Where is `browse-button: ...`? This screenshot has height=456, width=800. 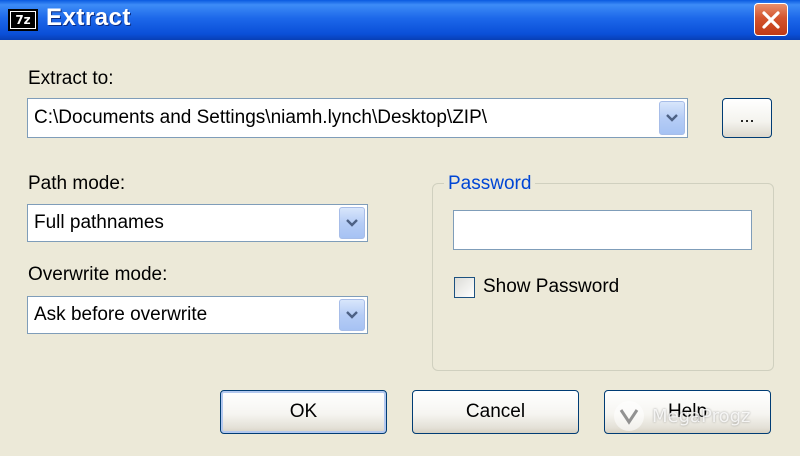 browse-button: ... is located at coordinates (747, 118).